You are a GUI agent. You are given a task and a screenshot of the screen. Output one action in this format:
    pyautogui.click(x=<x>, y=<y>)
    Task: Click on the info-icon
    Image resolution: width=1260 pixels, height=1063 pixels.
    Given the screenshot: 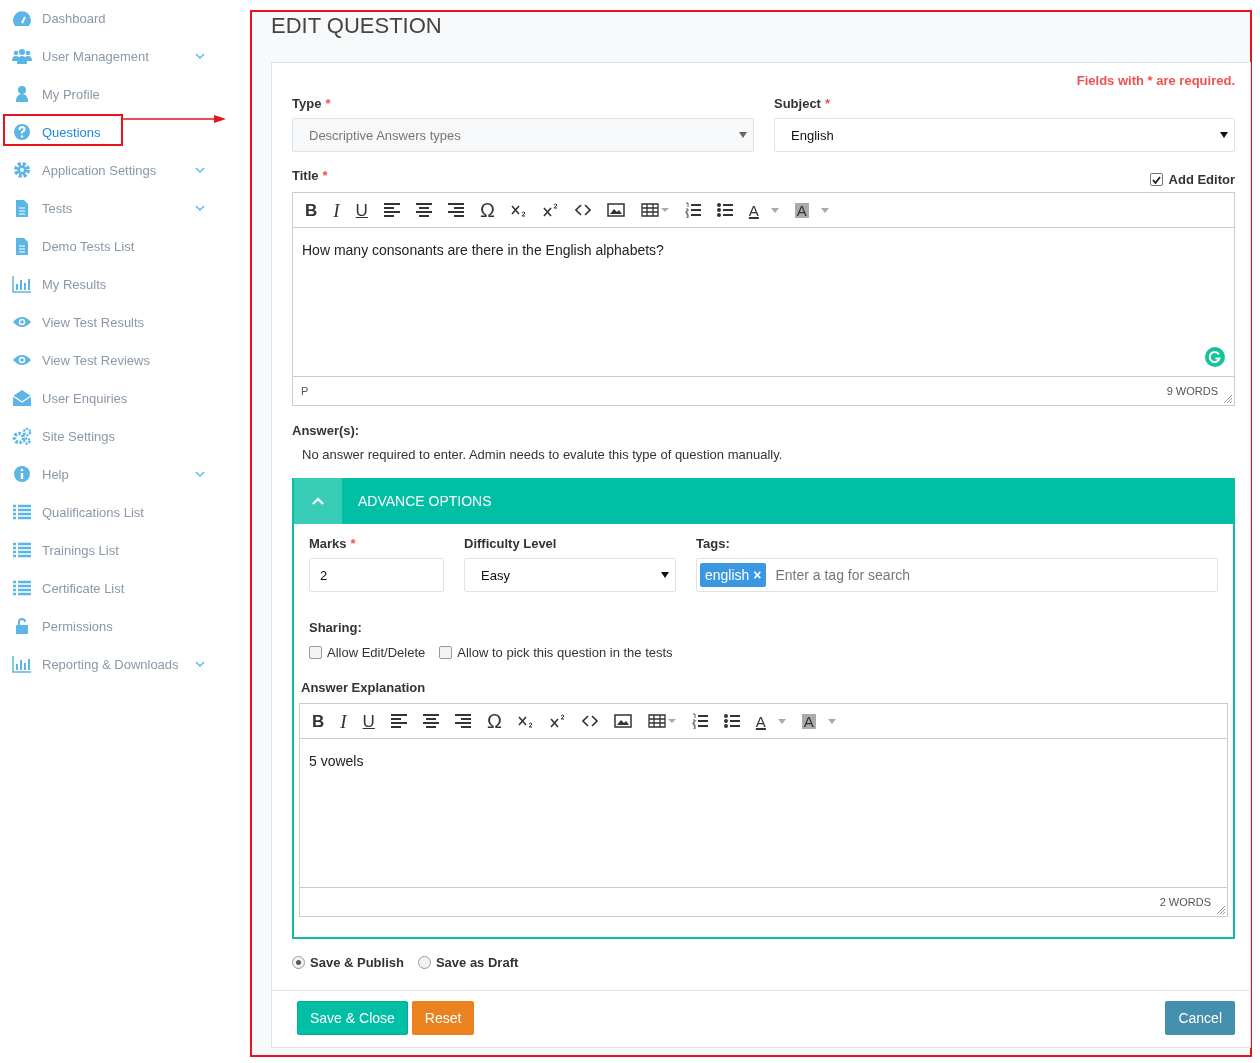 What is the action you would take?
    pyautogui.click(x=22, y=474)
    